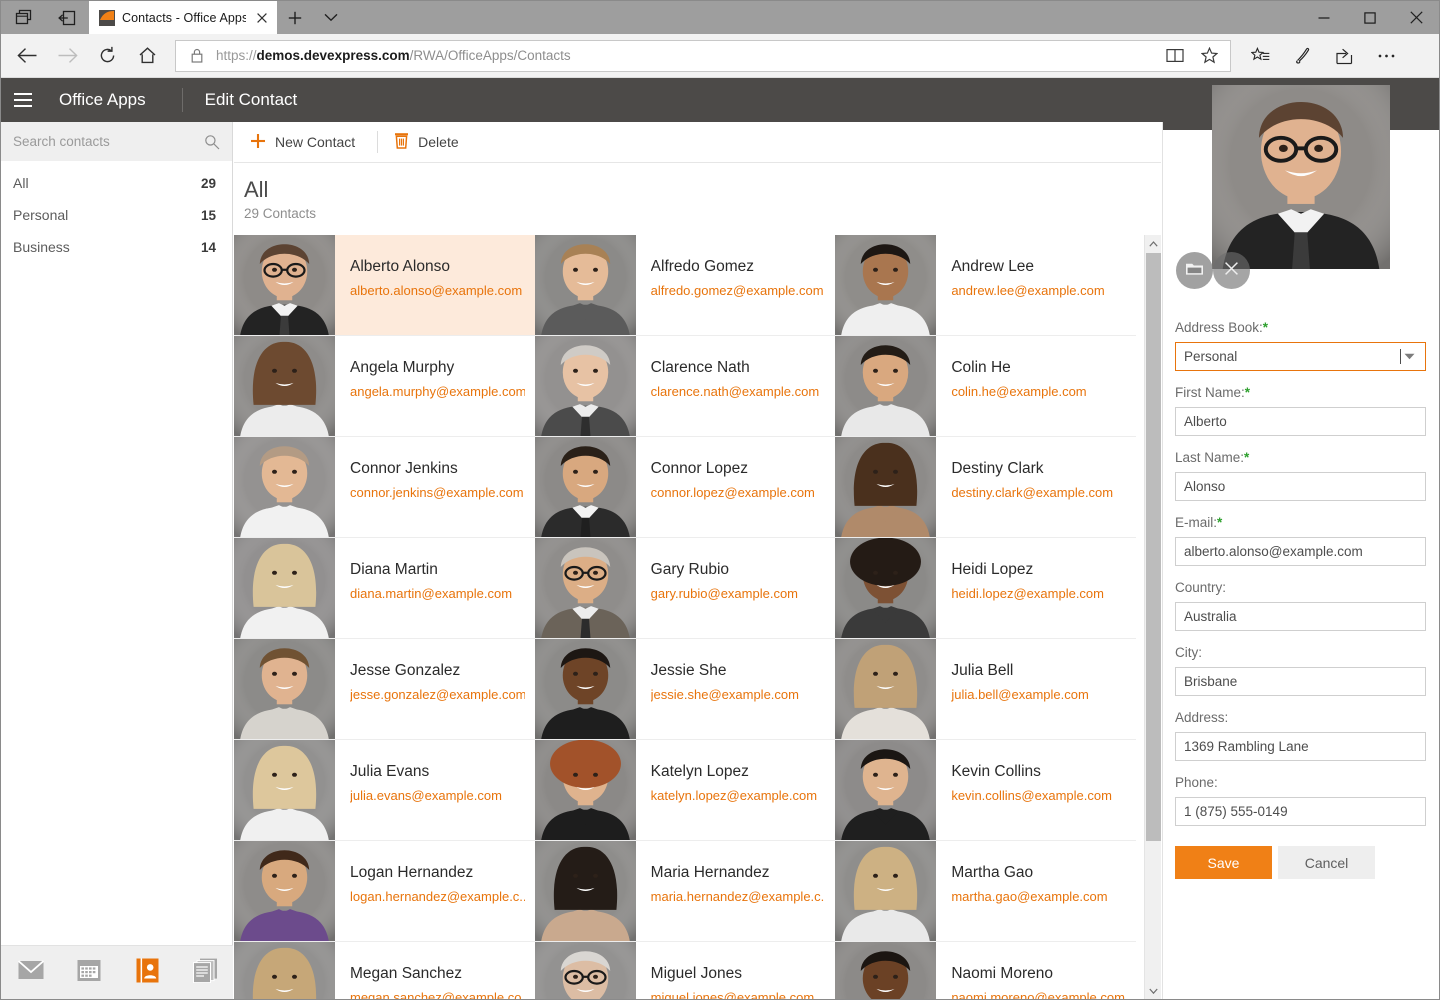 This screenshot has height=1000, width=1440. Describe the element at coordinates (1175, 56) in the screenshot. I see `reading-view-book-icon` at that location.